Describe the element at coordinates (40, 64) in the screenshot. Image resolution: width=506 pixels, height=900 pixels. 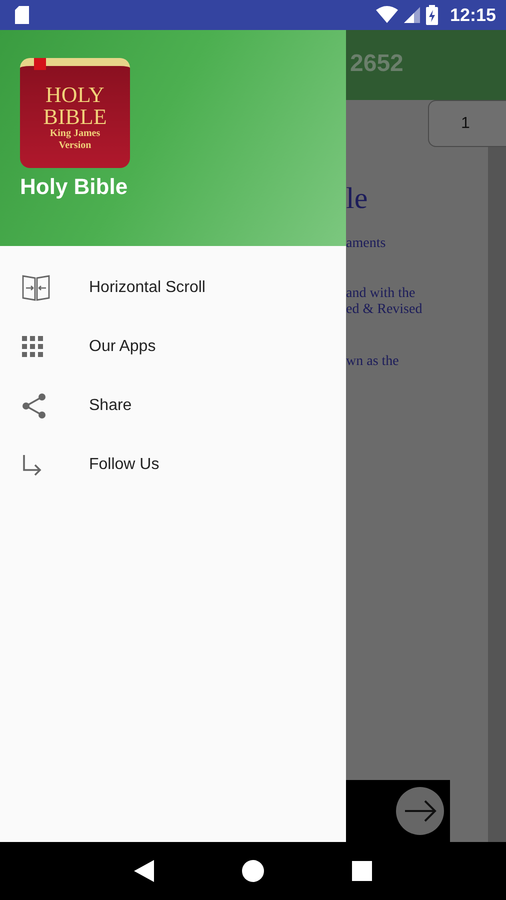
I see `bookmark-icon` at that location.